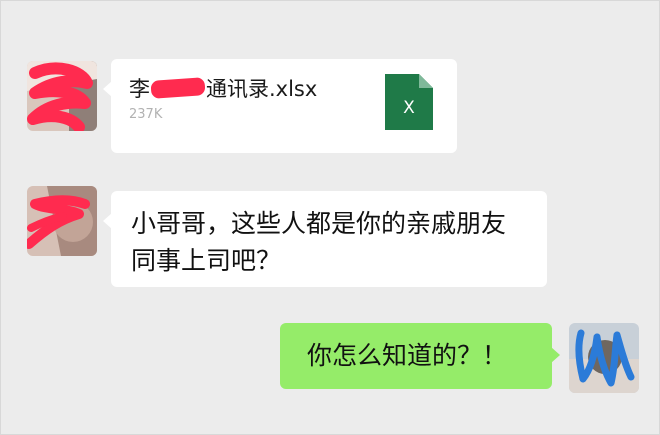 Image resolution: width=660 pixels, height=435 pixels. I want to click on self-avatar, so click(604, 358).